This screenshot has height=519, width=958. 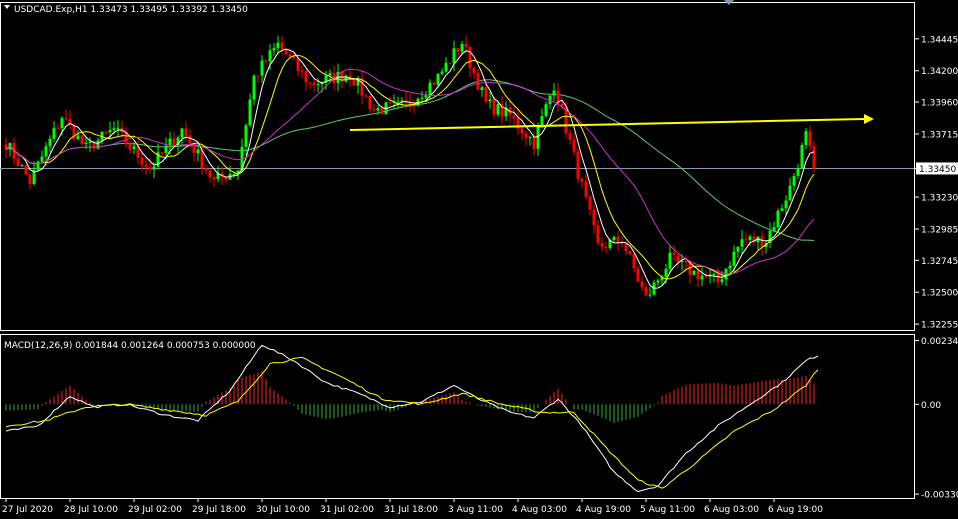 What do you see at coordinates (939, 199) in the screenshot?
I see `price-tick-label: 1.33230` at bounding box center [939, 199].